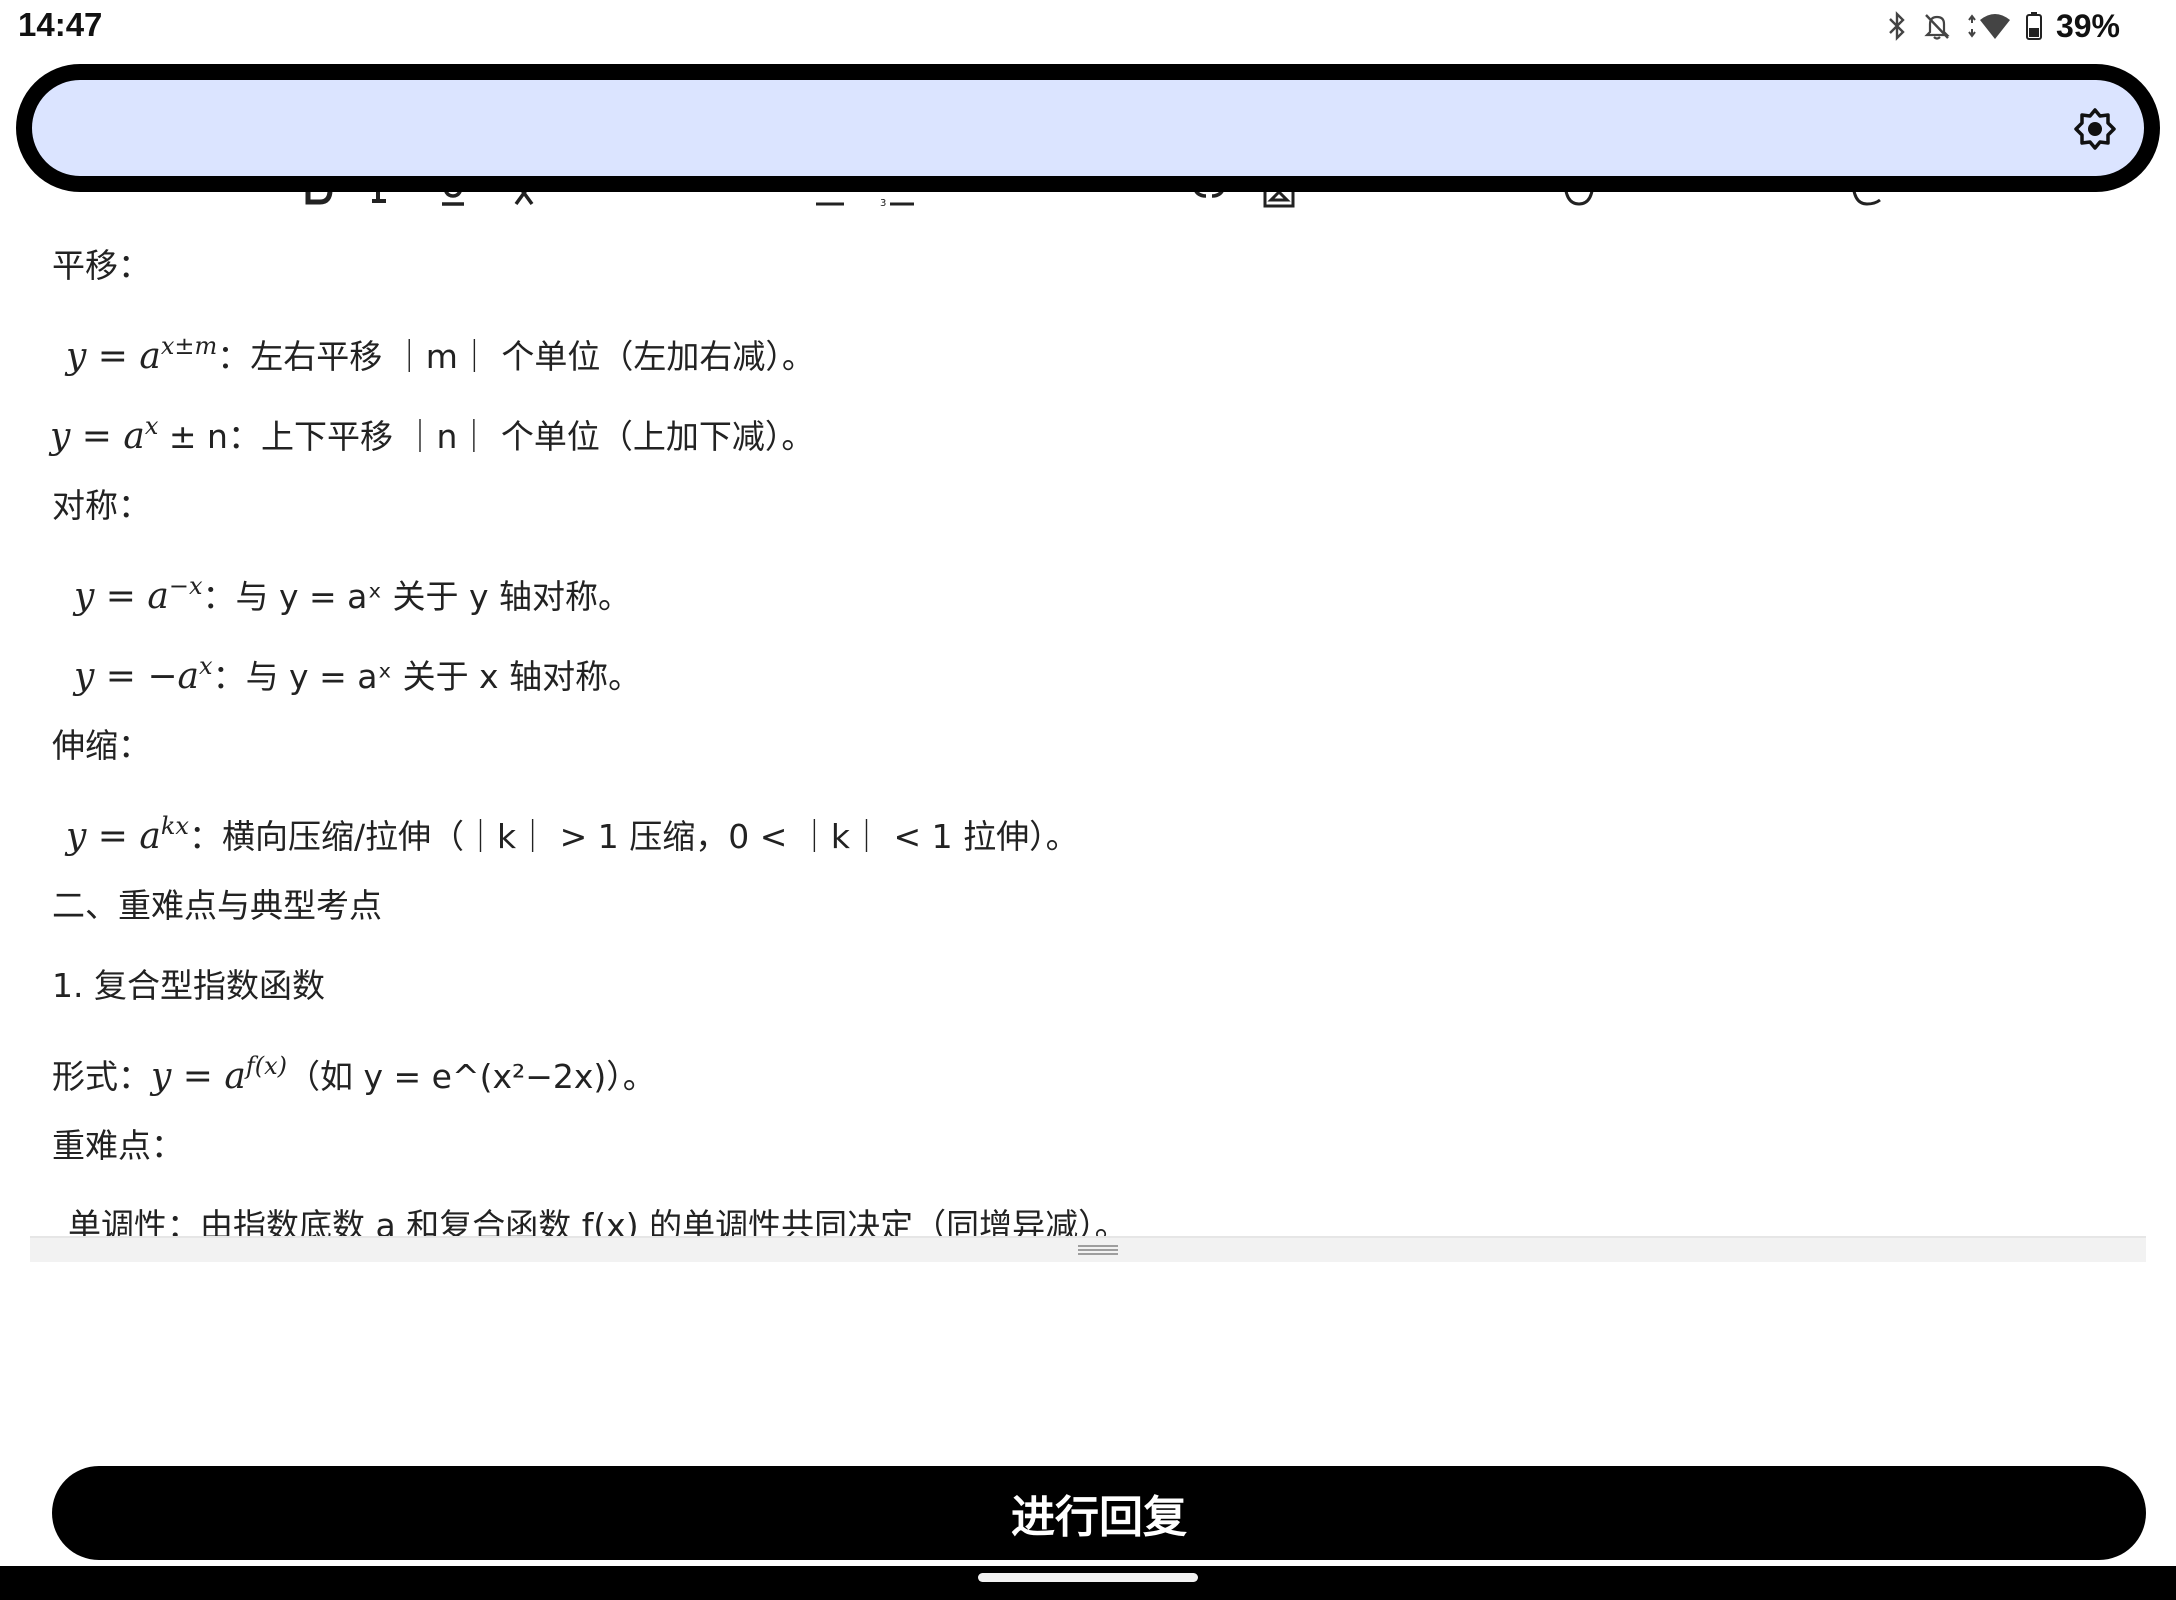  I want to click on formula-line: 形式：y = af(x)（如 y = e^(x²−2x)）。, so click(354, 1074).